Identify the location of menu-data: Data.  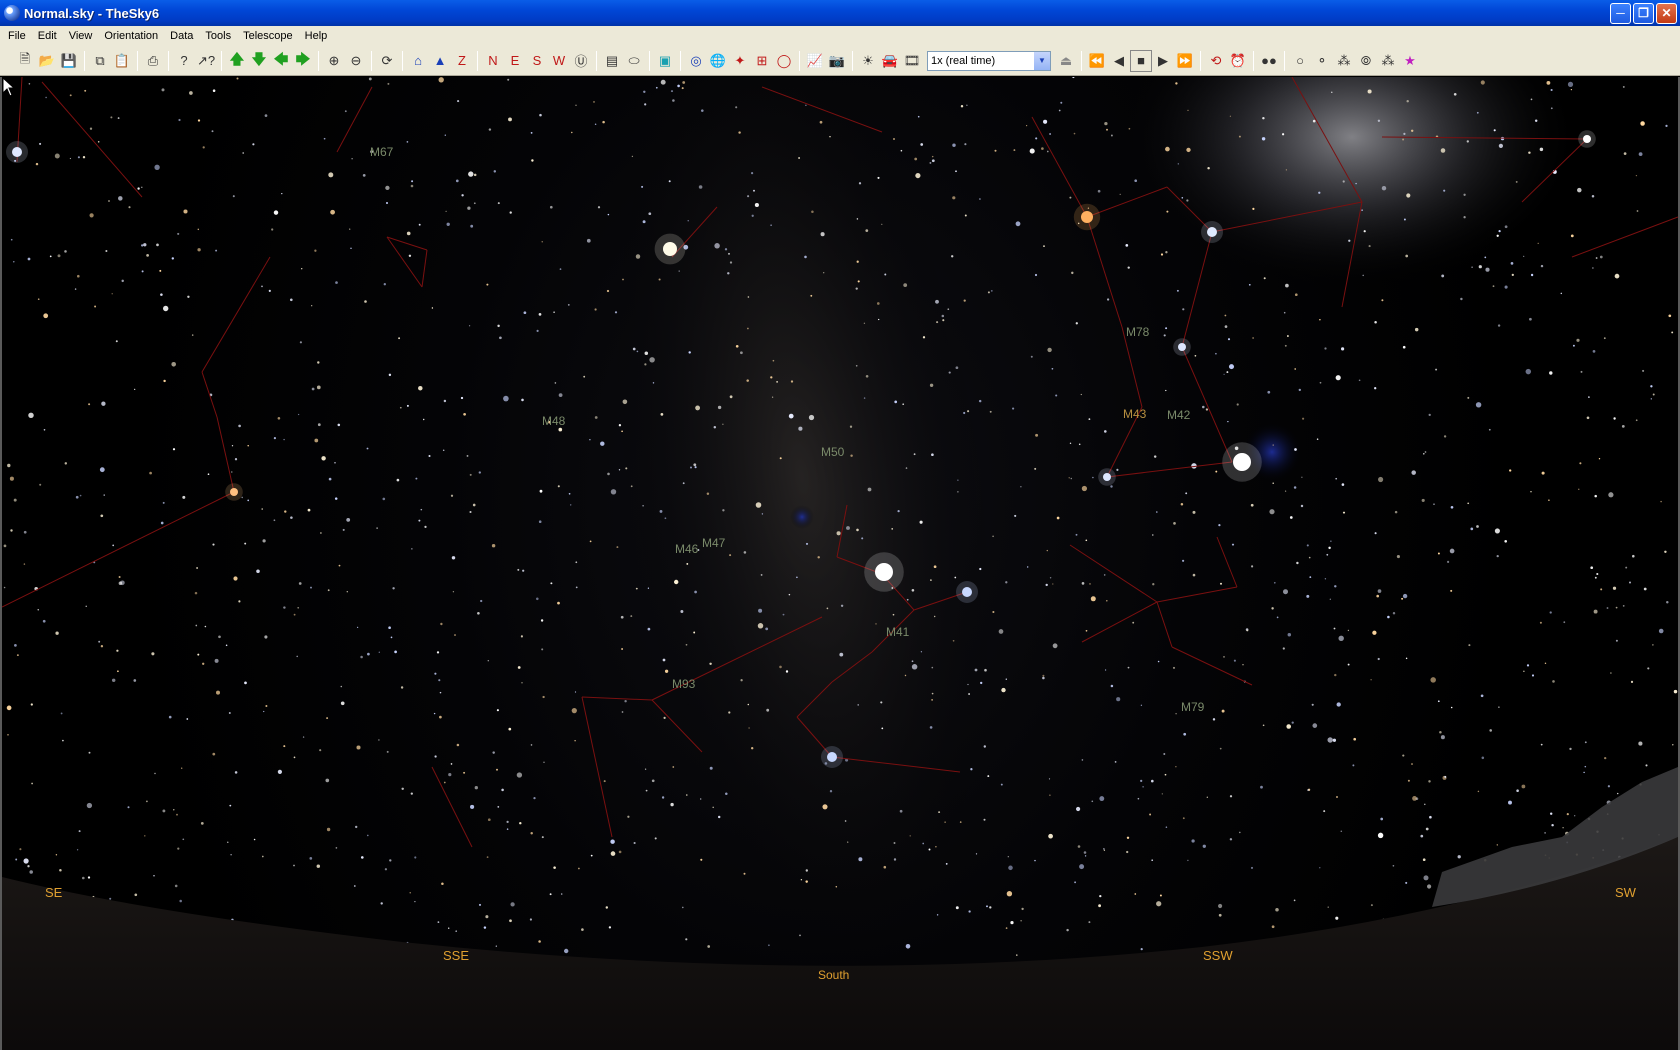
(181, 36).